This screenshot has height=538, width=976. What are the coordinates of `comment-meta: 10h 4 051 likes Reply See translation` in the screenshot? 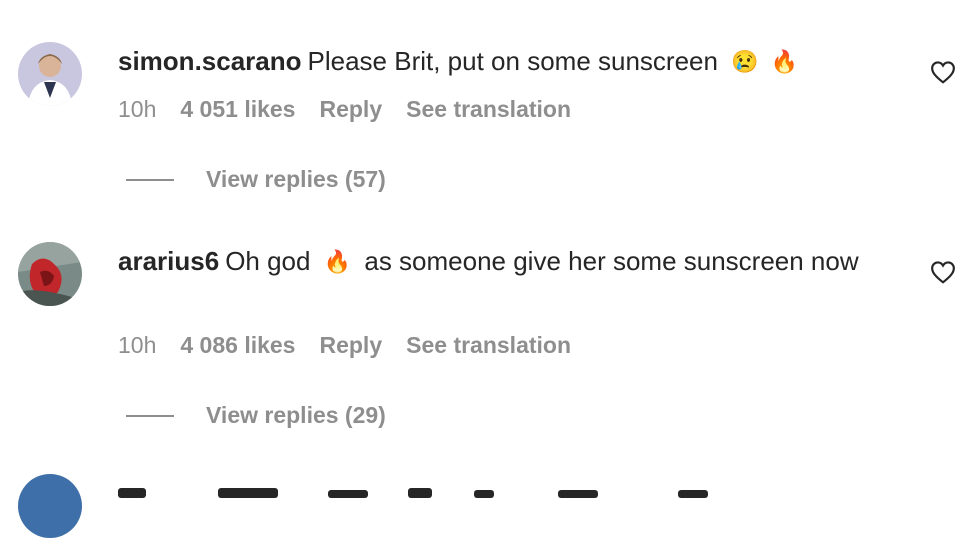 It's located at (356, 109).